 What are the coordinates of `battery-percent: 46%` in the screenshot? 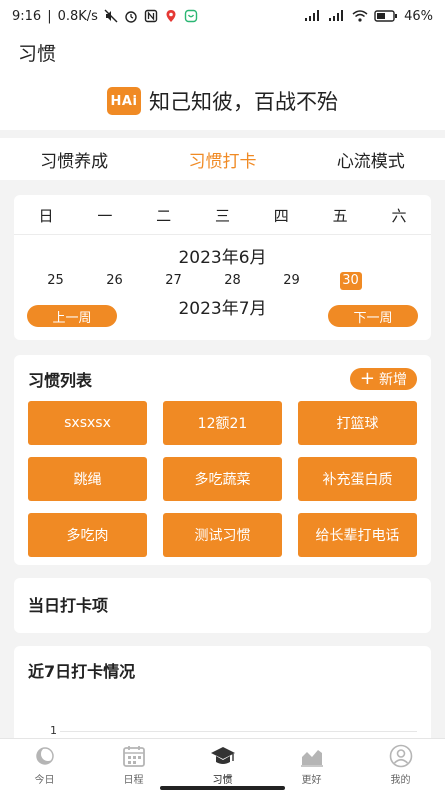 It's located at (418, 16).